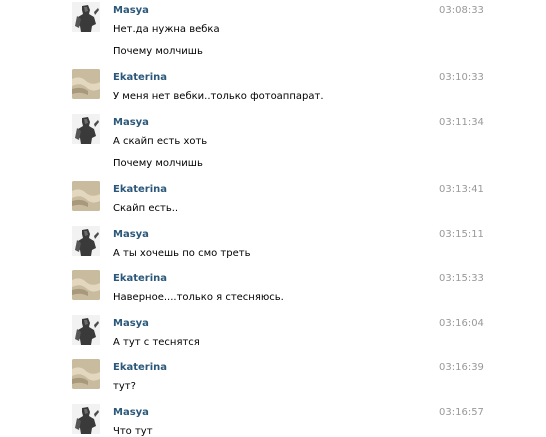  I want to click on message-text: Наверное....только я стесняюсь., so click(198, 297).